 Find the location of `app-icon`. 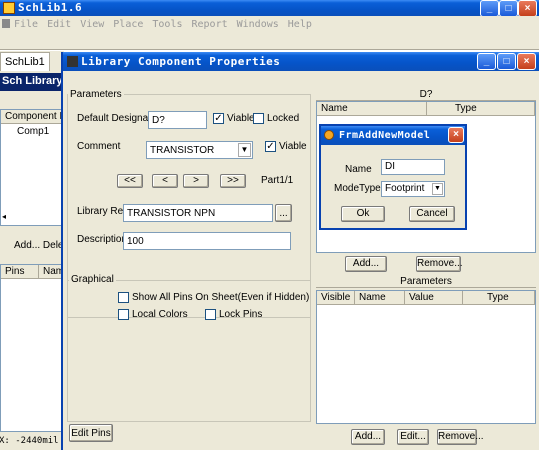

app-icon is located at coordinates (9, 8).